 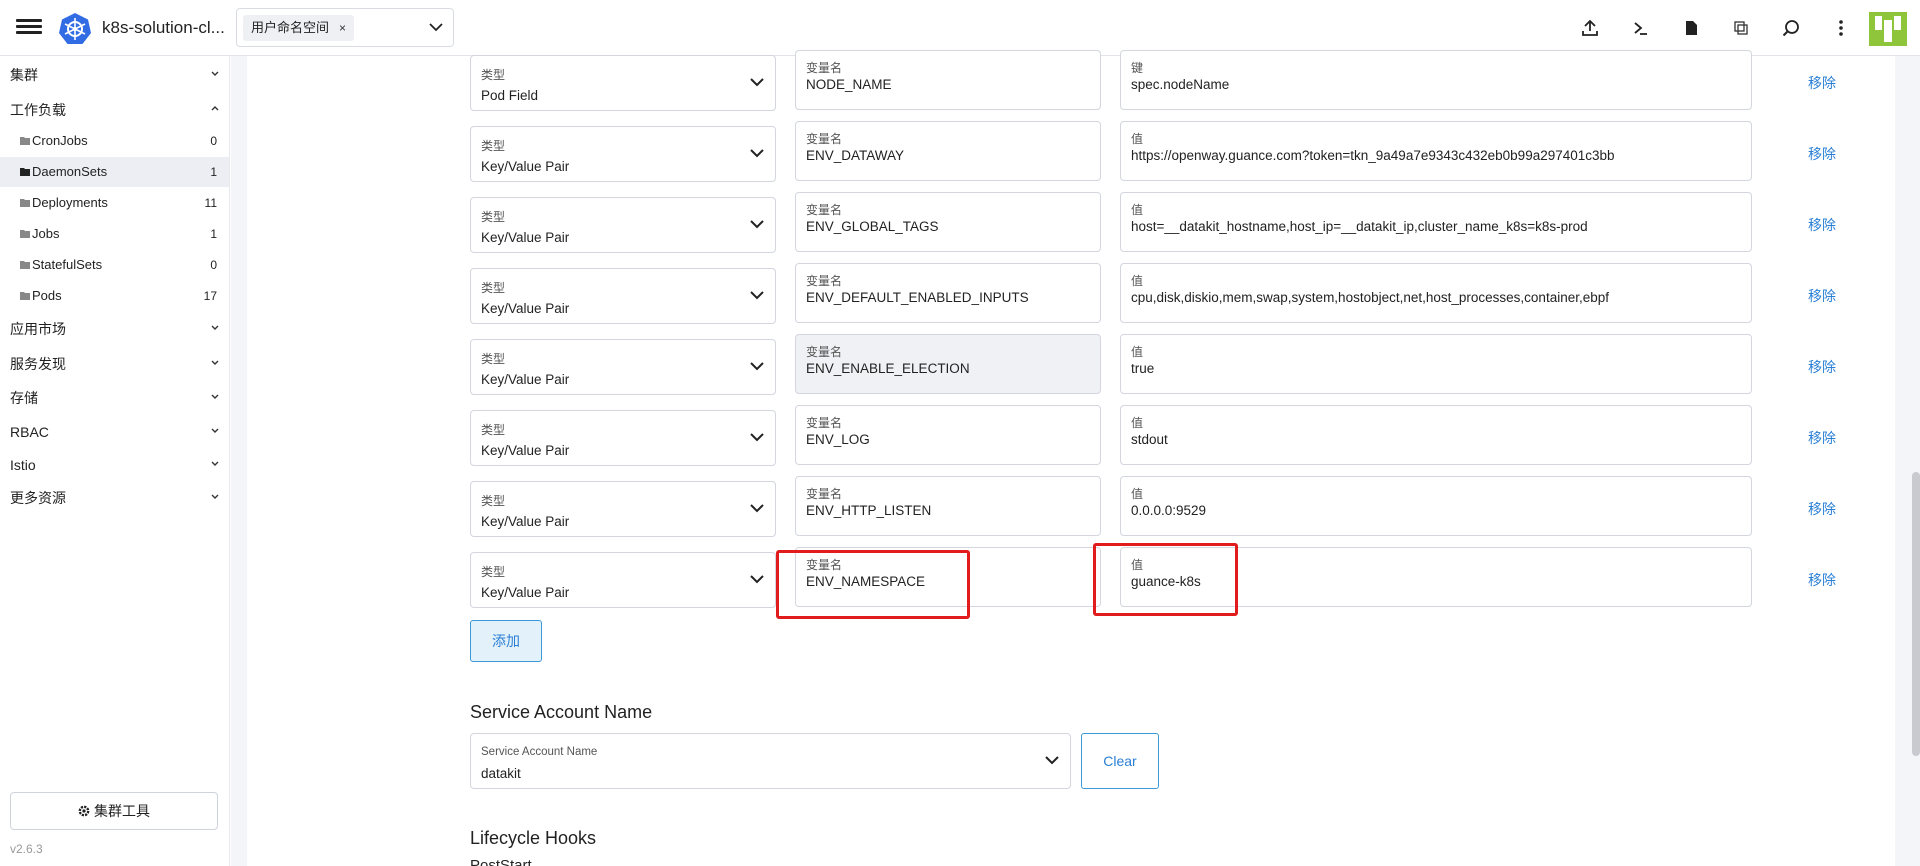 What do you see at coordinates (873, 584) in the screenshot?
I see `highlight-box-name` at bounding box center [873, 584].